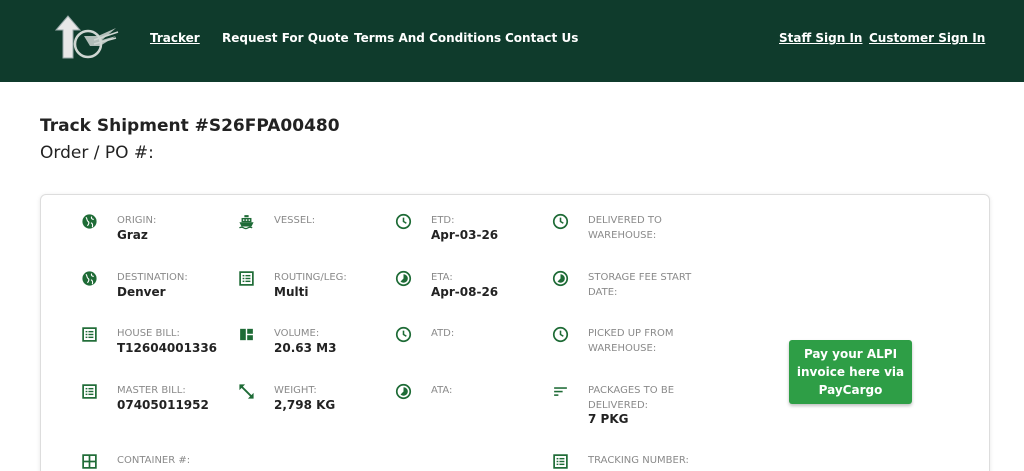  What do you see at coordinates (622, 235) in the screenshot?
I see `delivered-to-warehouse-label-line2: WAREHOUSE:` at bounding box center [622, 235].